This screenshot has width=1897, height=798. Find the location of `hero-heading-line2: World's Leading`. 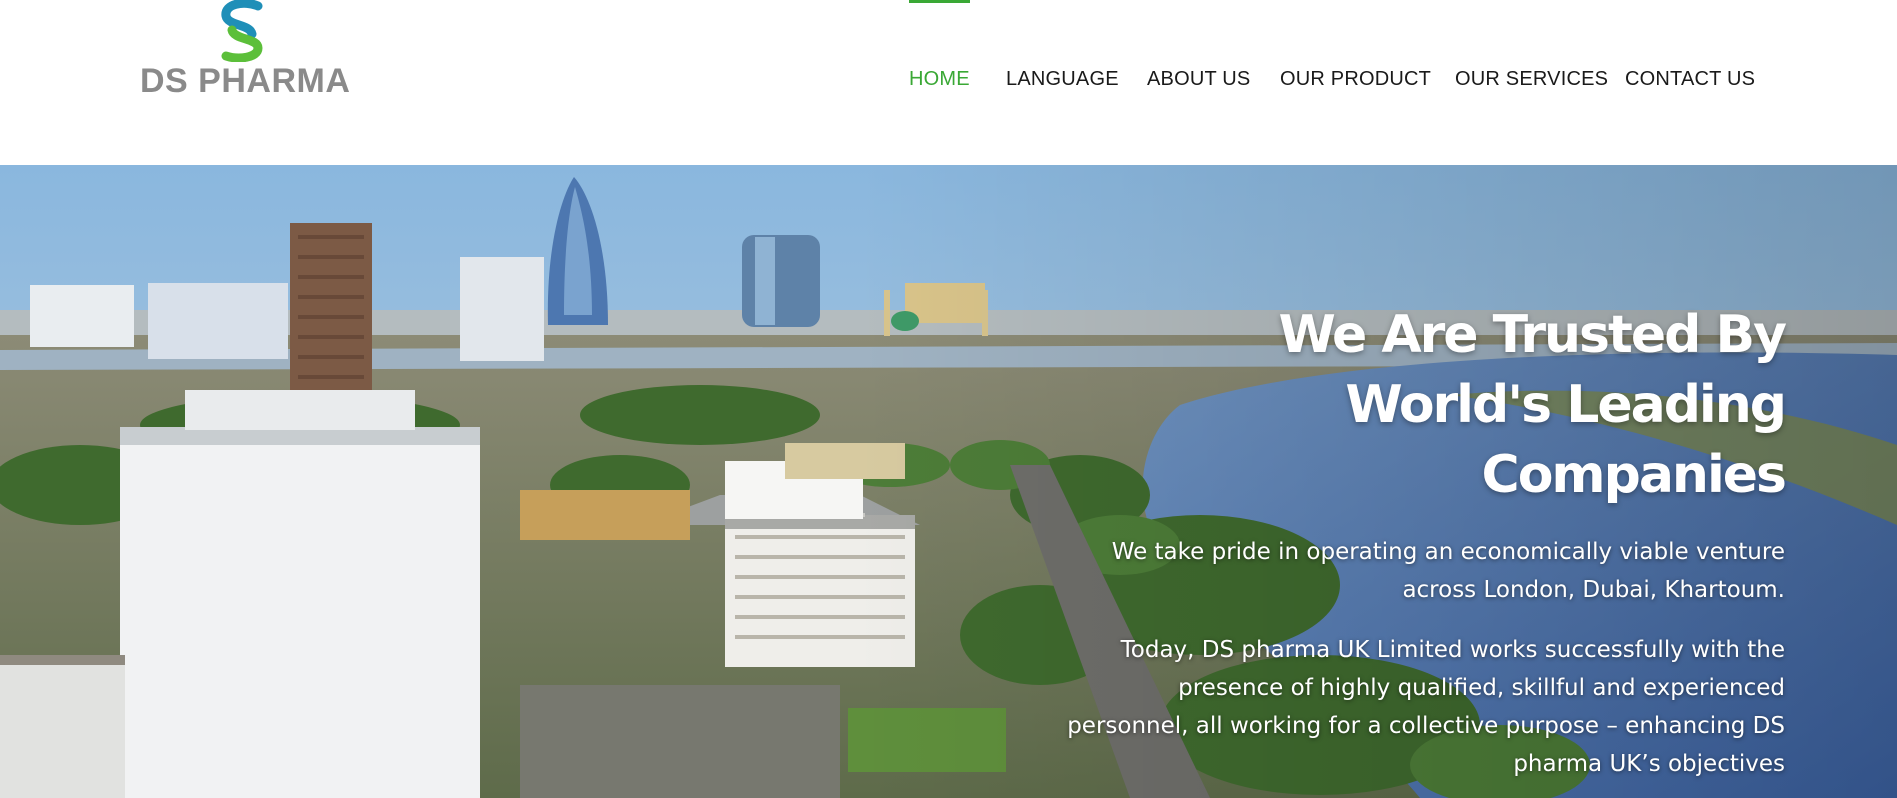

hero-heading-line2: World's Leading is located at coordinates (1566, 405).